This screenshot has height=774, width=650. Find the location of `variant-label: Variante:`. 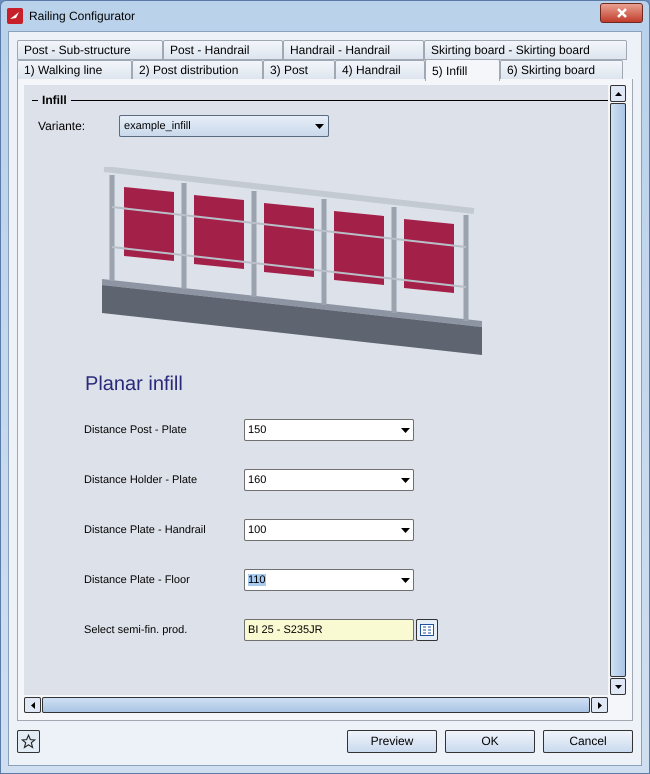

variant-label: Variante: is located at coordinates (61, 126).